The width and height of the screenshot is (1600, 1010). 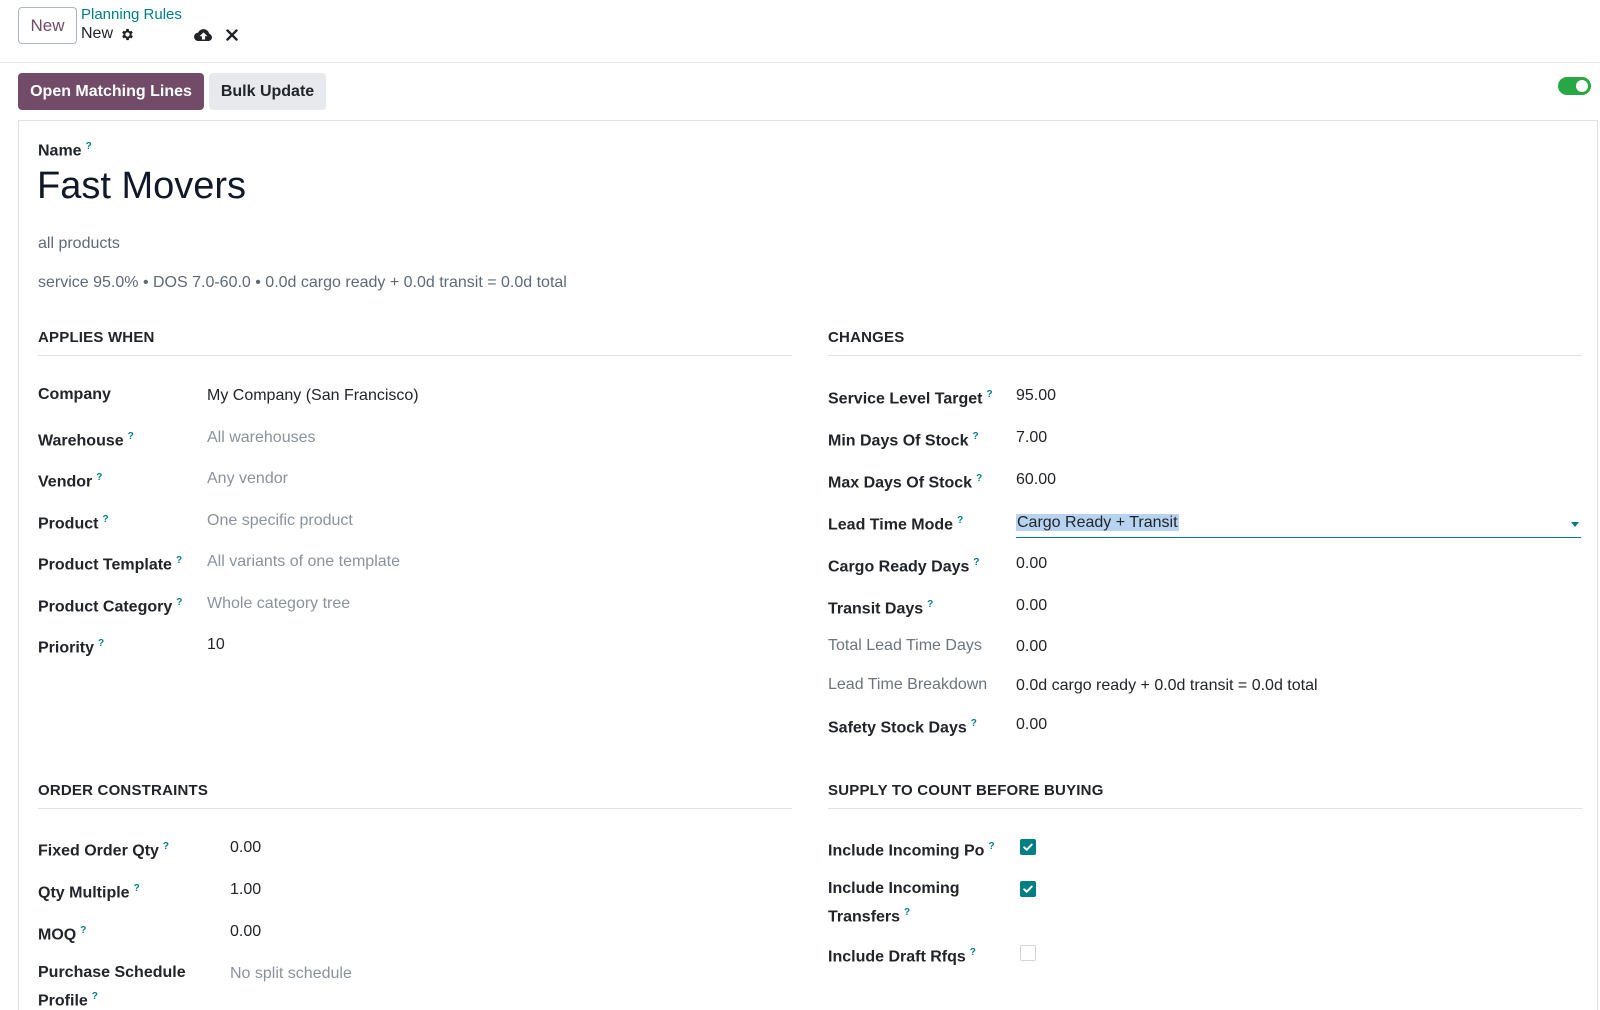 What do you see at coordinates (1028, 953) in the screenshot?
I see `include-draft-rfqs-checkbox` at bounding box center [1028, 953].